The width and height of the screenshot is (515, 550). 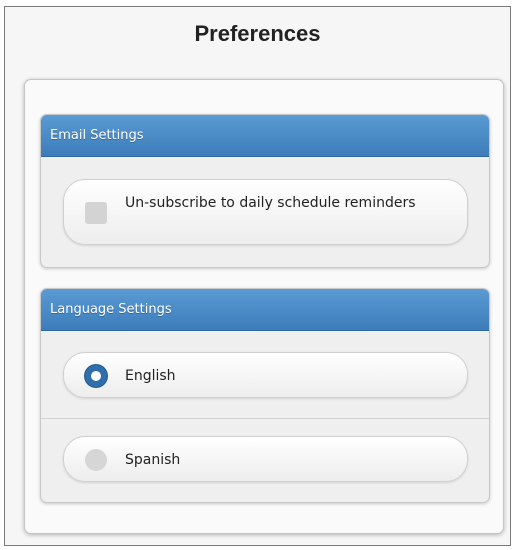 What do you see at coordinates (265, 212) in the screenshot?
I see `unsubscribe-option: Un-subscribe to daily schedule reminders` at bounding box center [265, 212].